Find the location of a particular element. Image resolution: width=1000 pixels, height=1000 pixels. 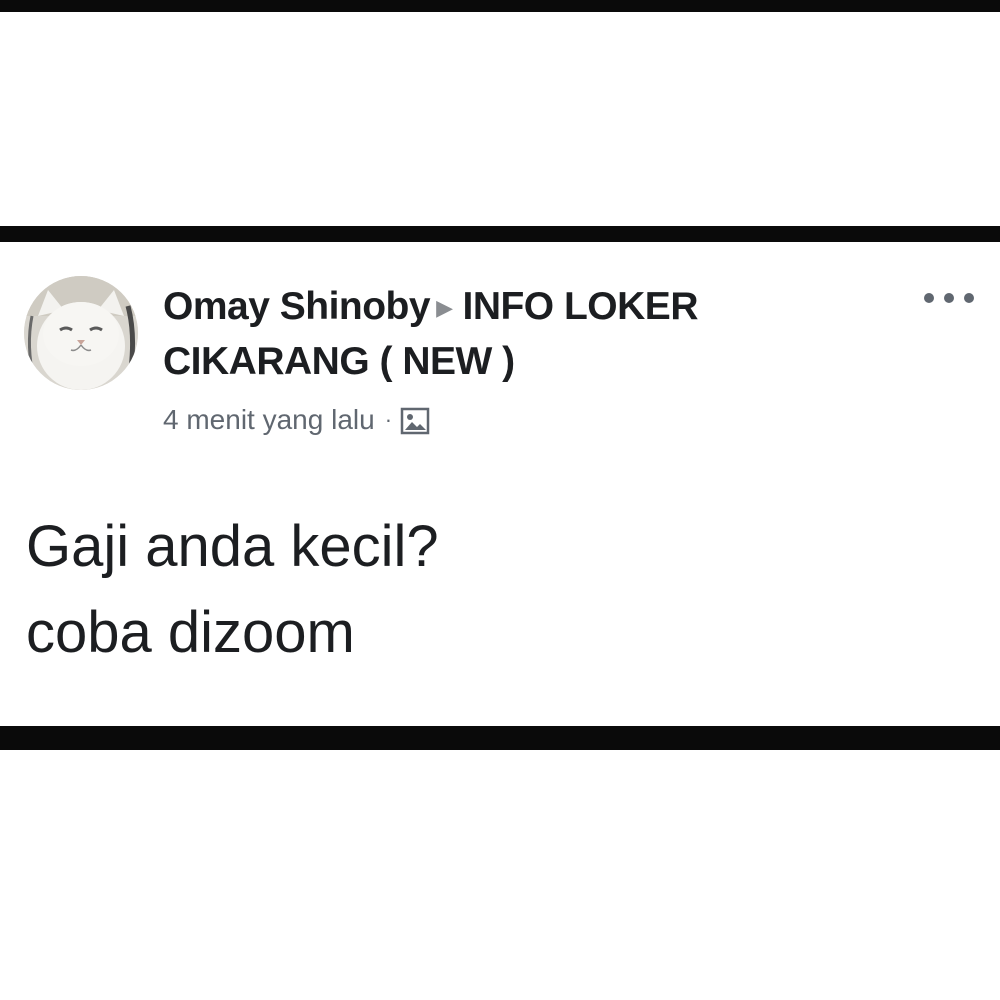

post-bottom-border is located at coordinates (500, 738).